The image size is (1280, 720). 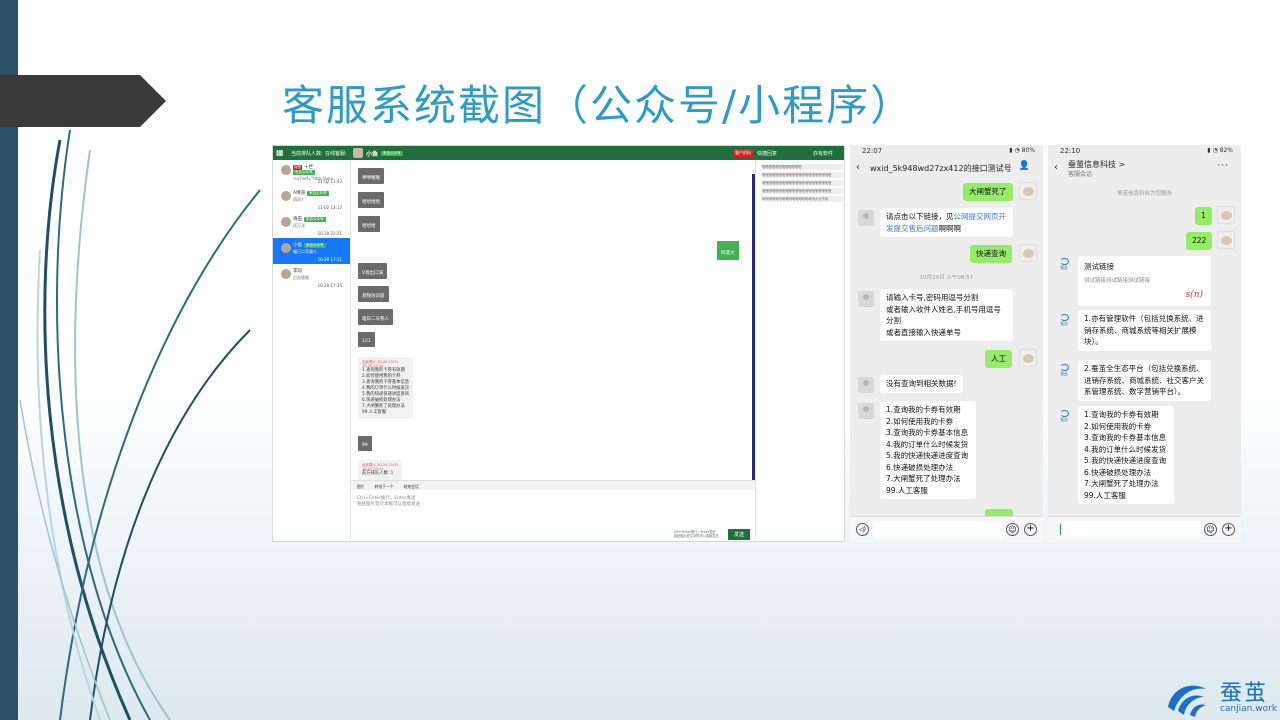 What do you see at coordinates (802, 167) in the screenshot?
I see `quick-reply-item: 嗯嗯嗯嗯嗯嗯嗯嗯嗯嗯嗯嗯` at bounding box center [802, 167].